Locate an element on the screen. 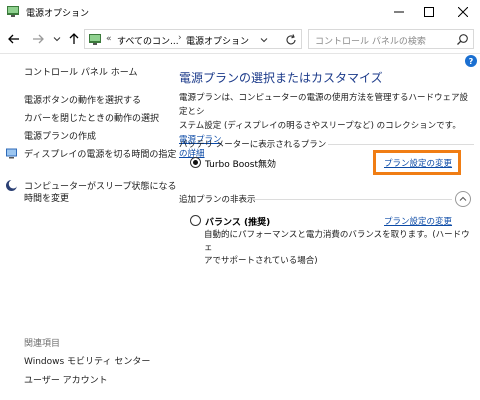  change-plan-settings-link-balanced: プラン設定の変更 is located at coordinates (418, 221).